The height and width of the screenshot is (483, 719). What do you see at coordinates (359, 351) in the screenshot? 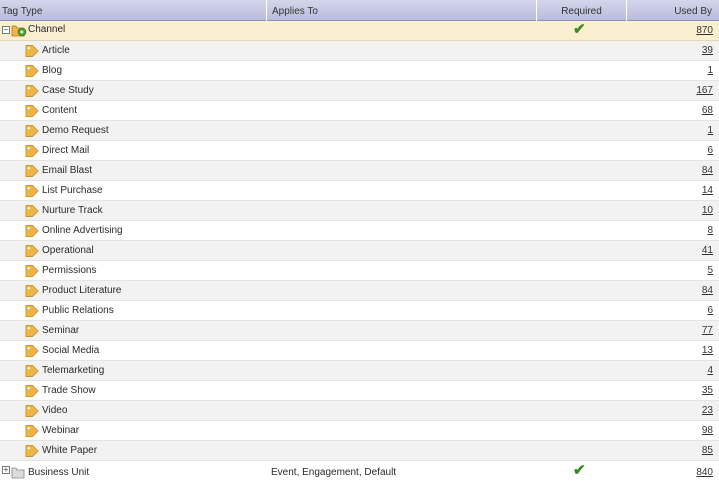
I see `tree-row-child: Social Media 13` at bounding box center [359, 351].